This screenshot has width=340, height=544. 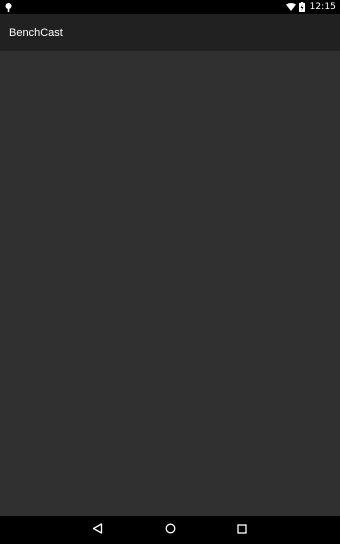 I want to click on home-button, so click(x=170, y=530).